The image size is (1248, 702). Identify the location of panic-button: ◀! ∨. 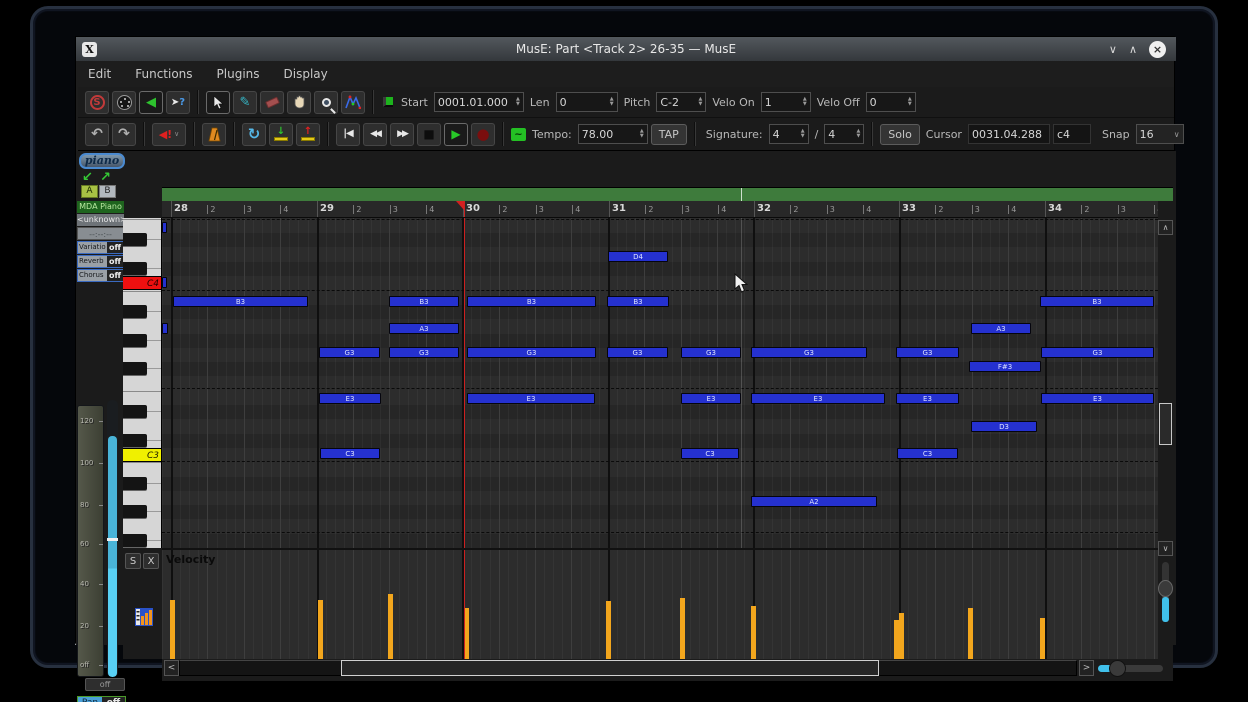
(169, 134).